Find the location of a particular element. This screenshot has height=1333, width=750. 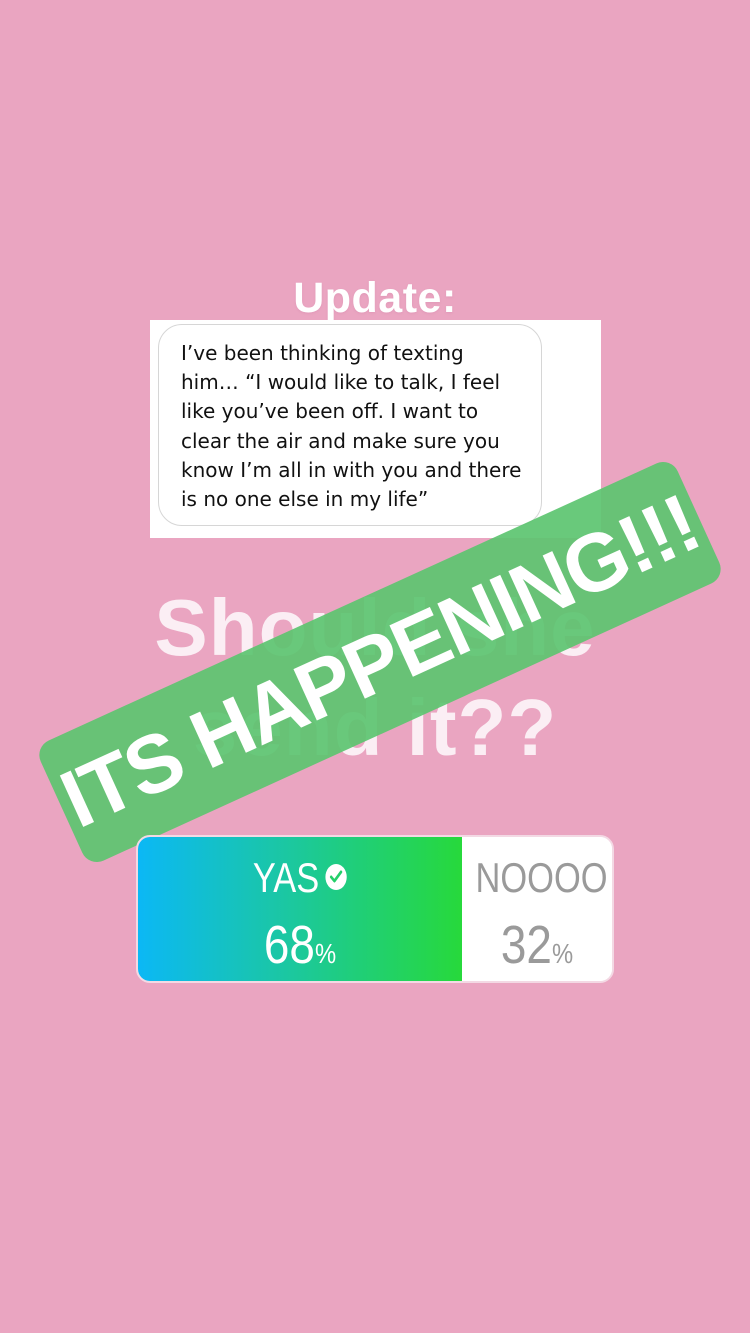

yes-label: YAS is located at coordinates (286, 877).